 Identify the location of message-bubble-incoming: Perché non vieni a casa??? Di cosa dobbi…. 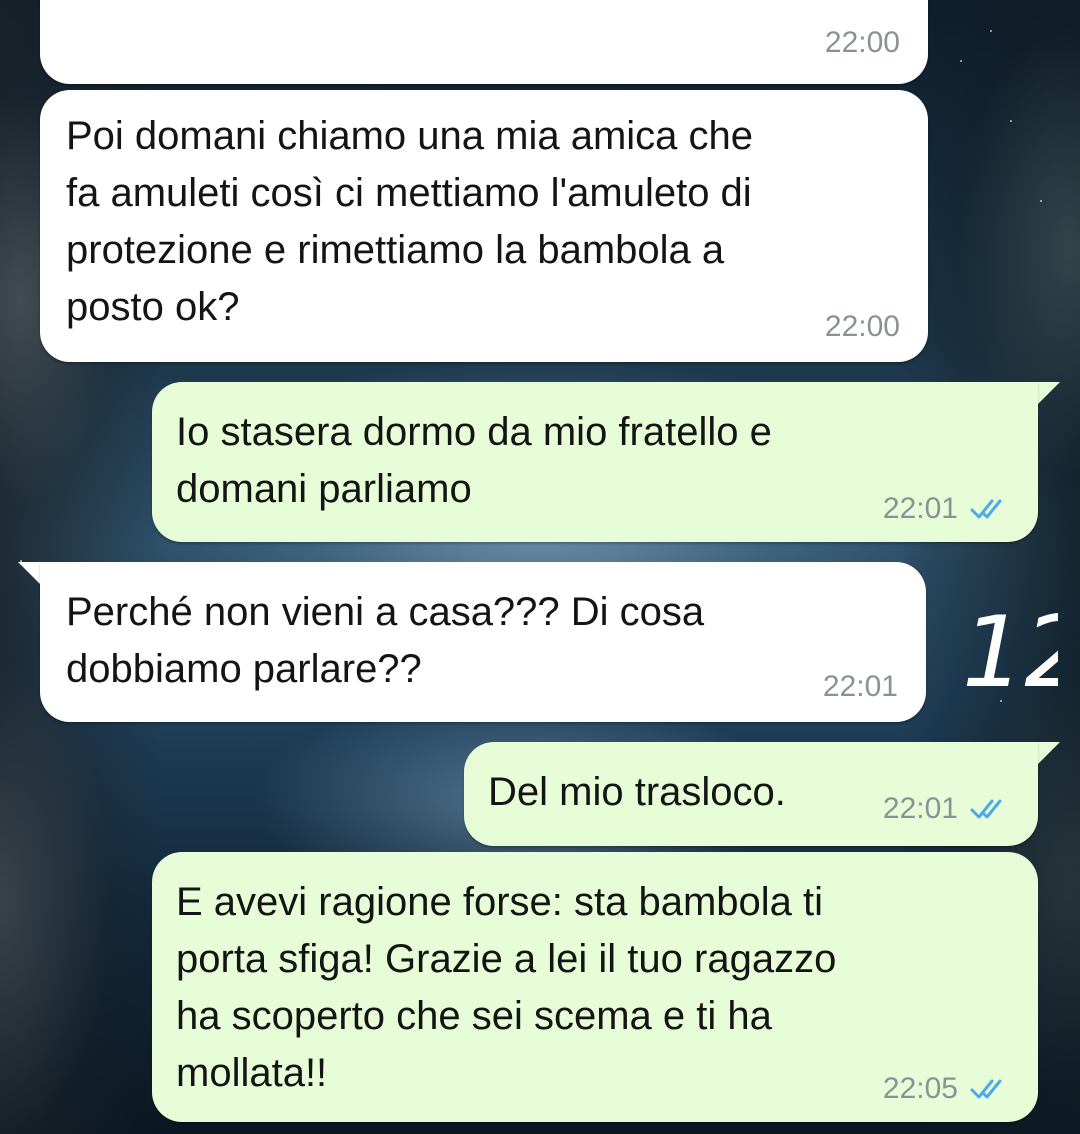
(483, 642).